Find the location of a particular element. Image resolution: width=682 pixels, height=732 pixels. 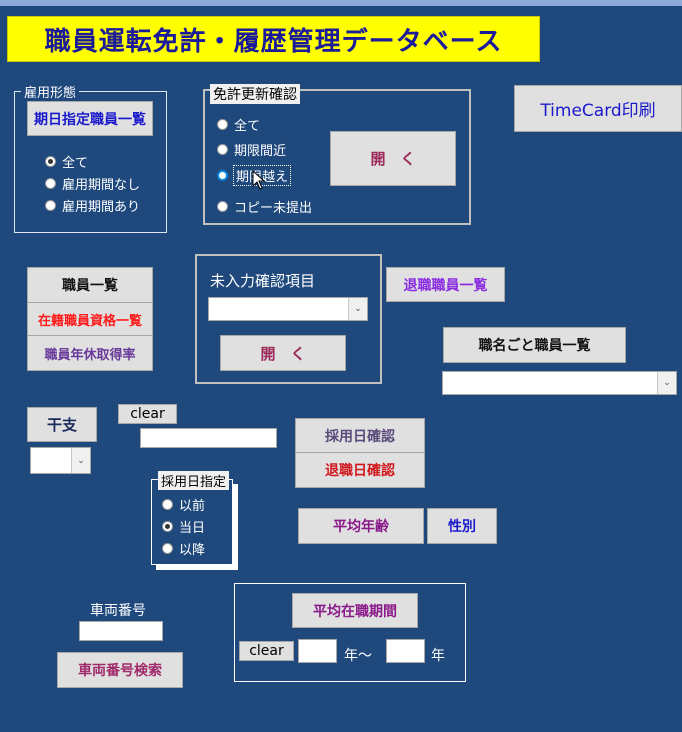

license-radio-copy-missing: コピー未提出 is located at coordinates (264, 206).